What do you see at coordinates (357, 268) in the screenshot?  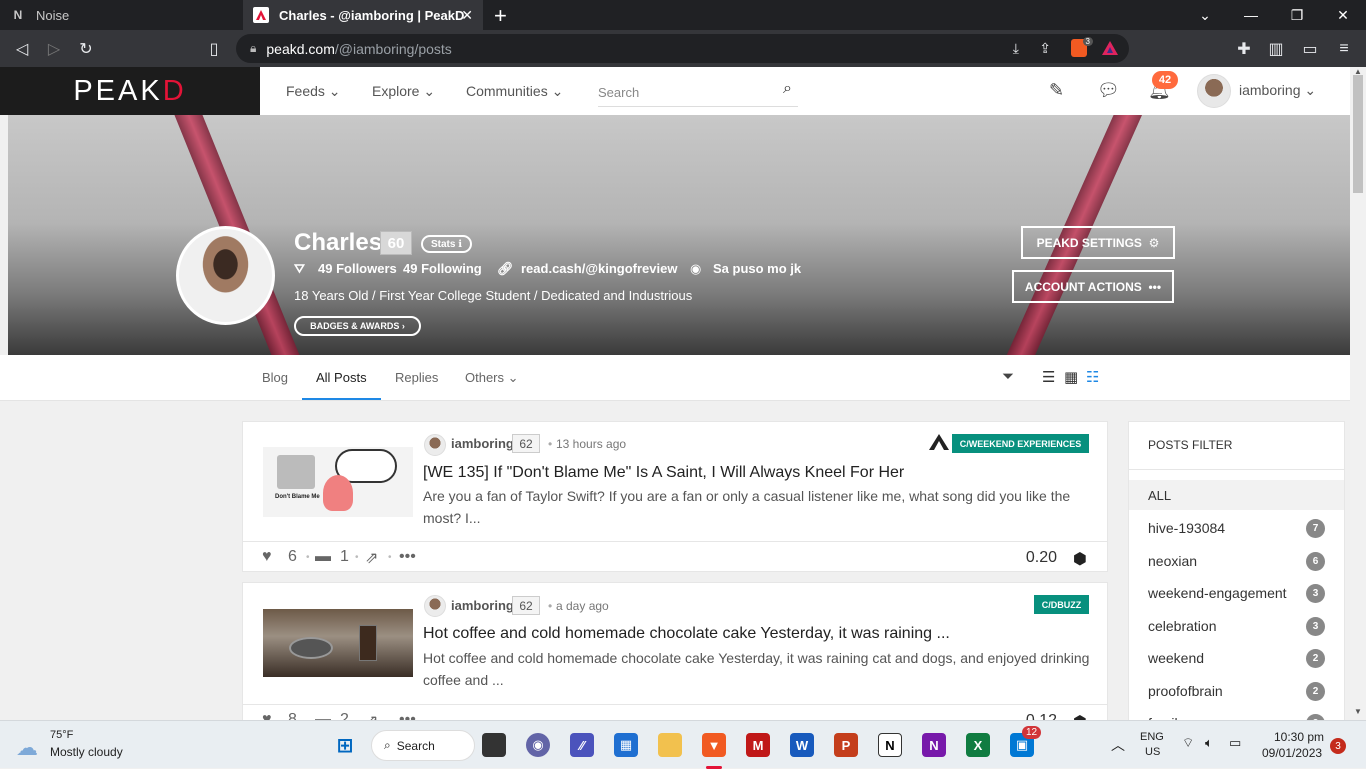 I see `followers-link: 49 Followers` at bounding box center [357, 268].